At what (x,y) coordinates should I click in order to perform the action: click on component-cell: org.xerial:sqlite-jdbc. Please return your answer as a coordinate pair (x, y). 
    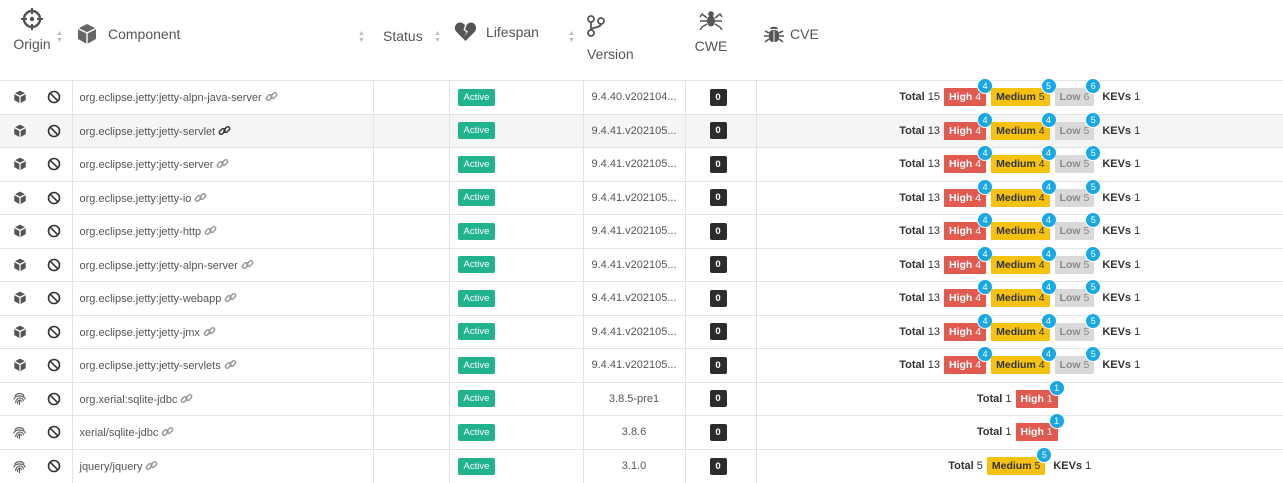
    Looking at the image, I should click on (222, 399).